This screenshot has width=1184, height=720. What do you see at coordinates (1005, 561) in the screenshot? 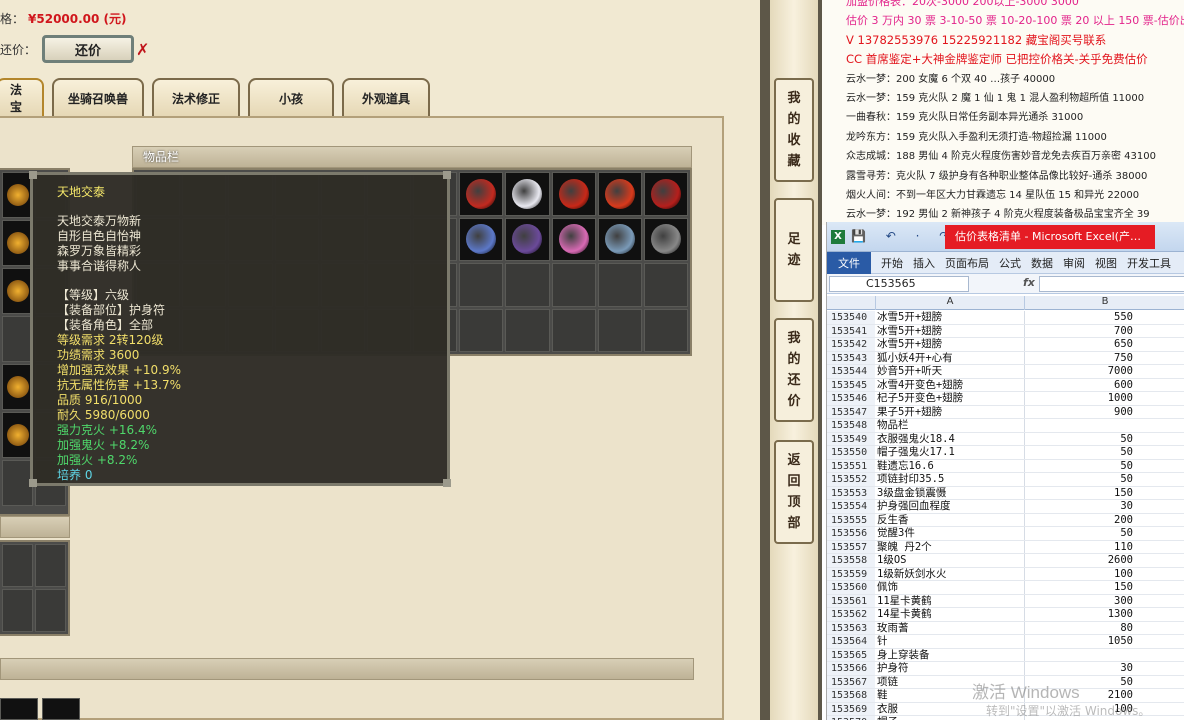
I see `table-row: 153558 1级OS 2600` at bounding box center [1005, 561].